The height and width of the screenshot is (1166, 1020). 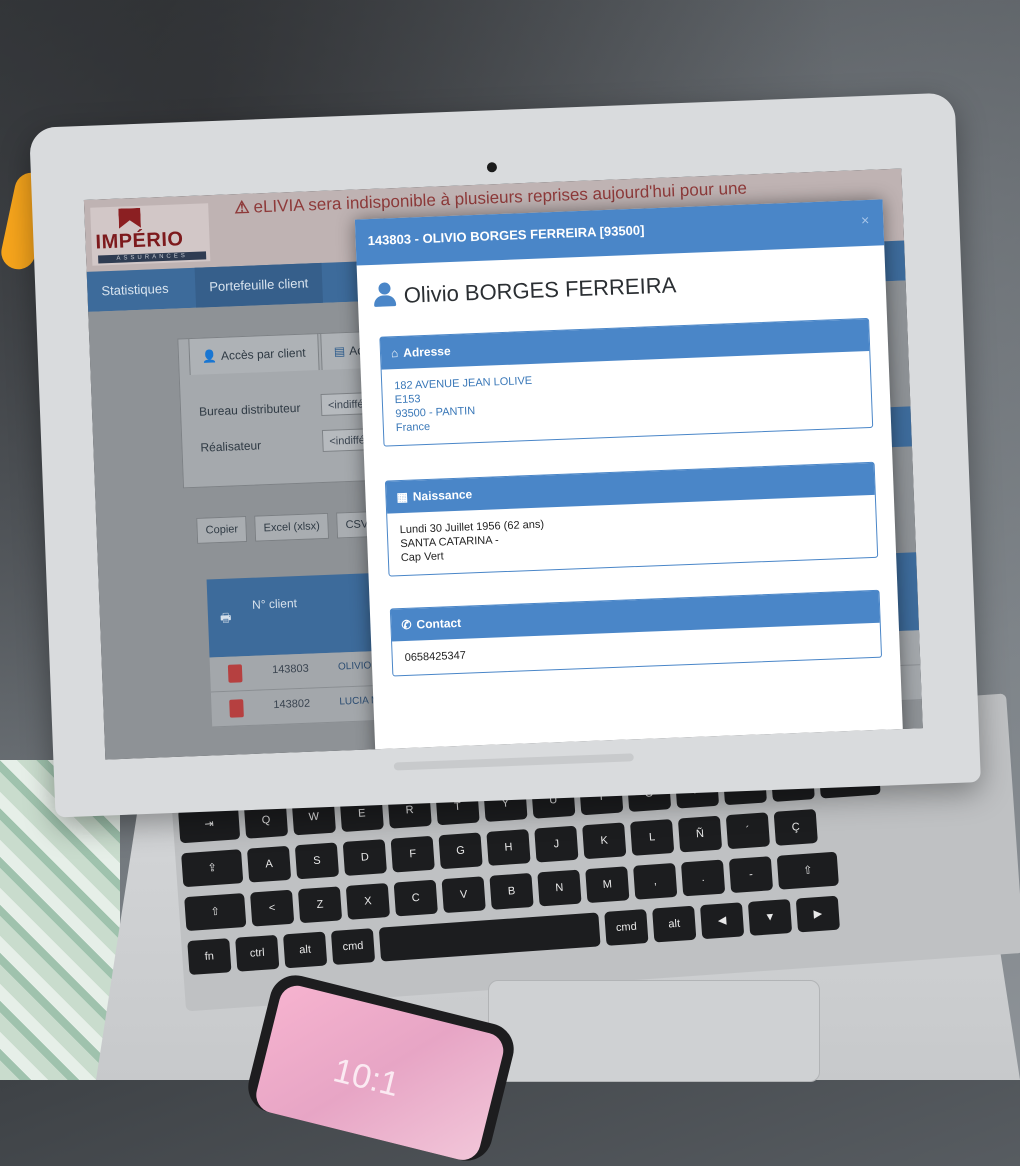 What do you see at coordinates (748, 831) in the screenshot?
I see `keyboard-key: ´` at bounding box center [748, 831].